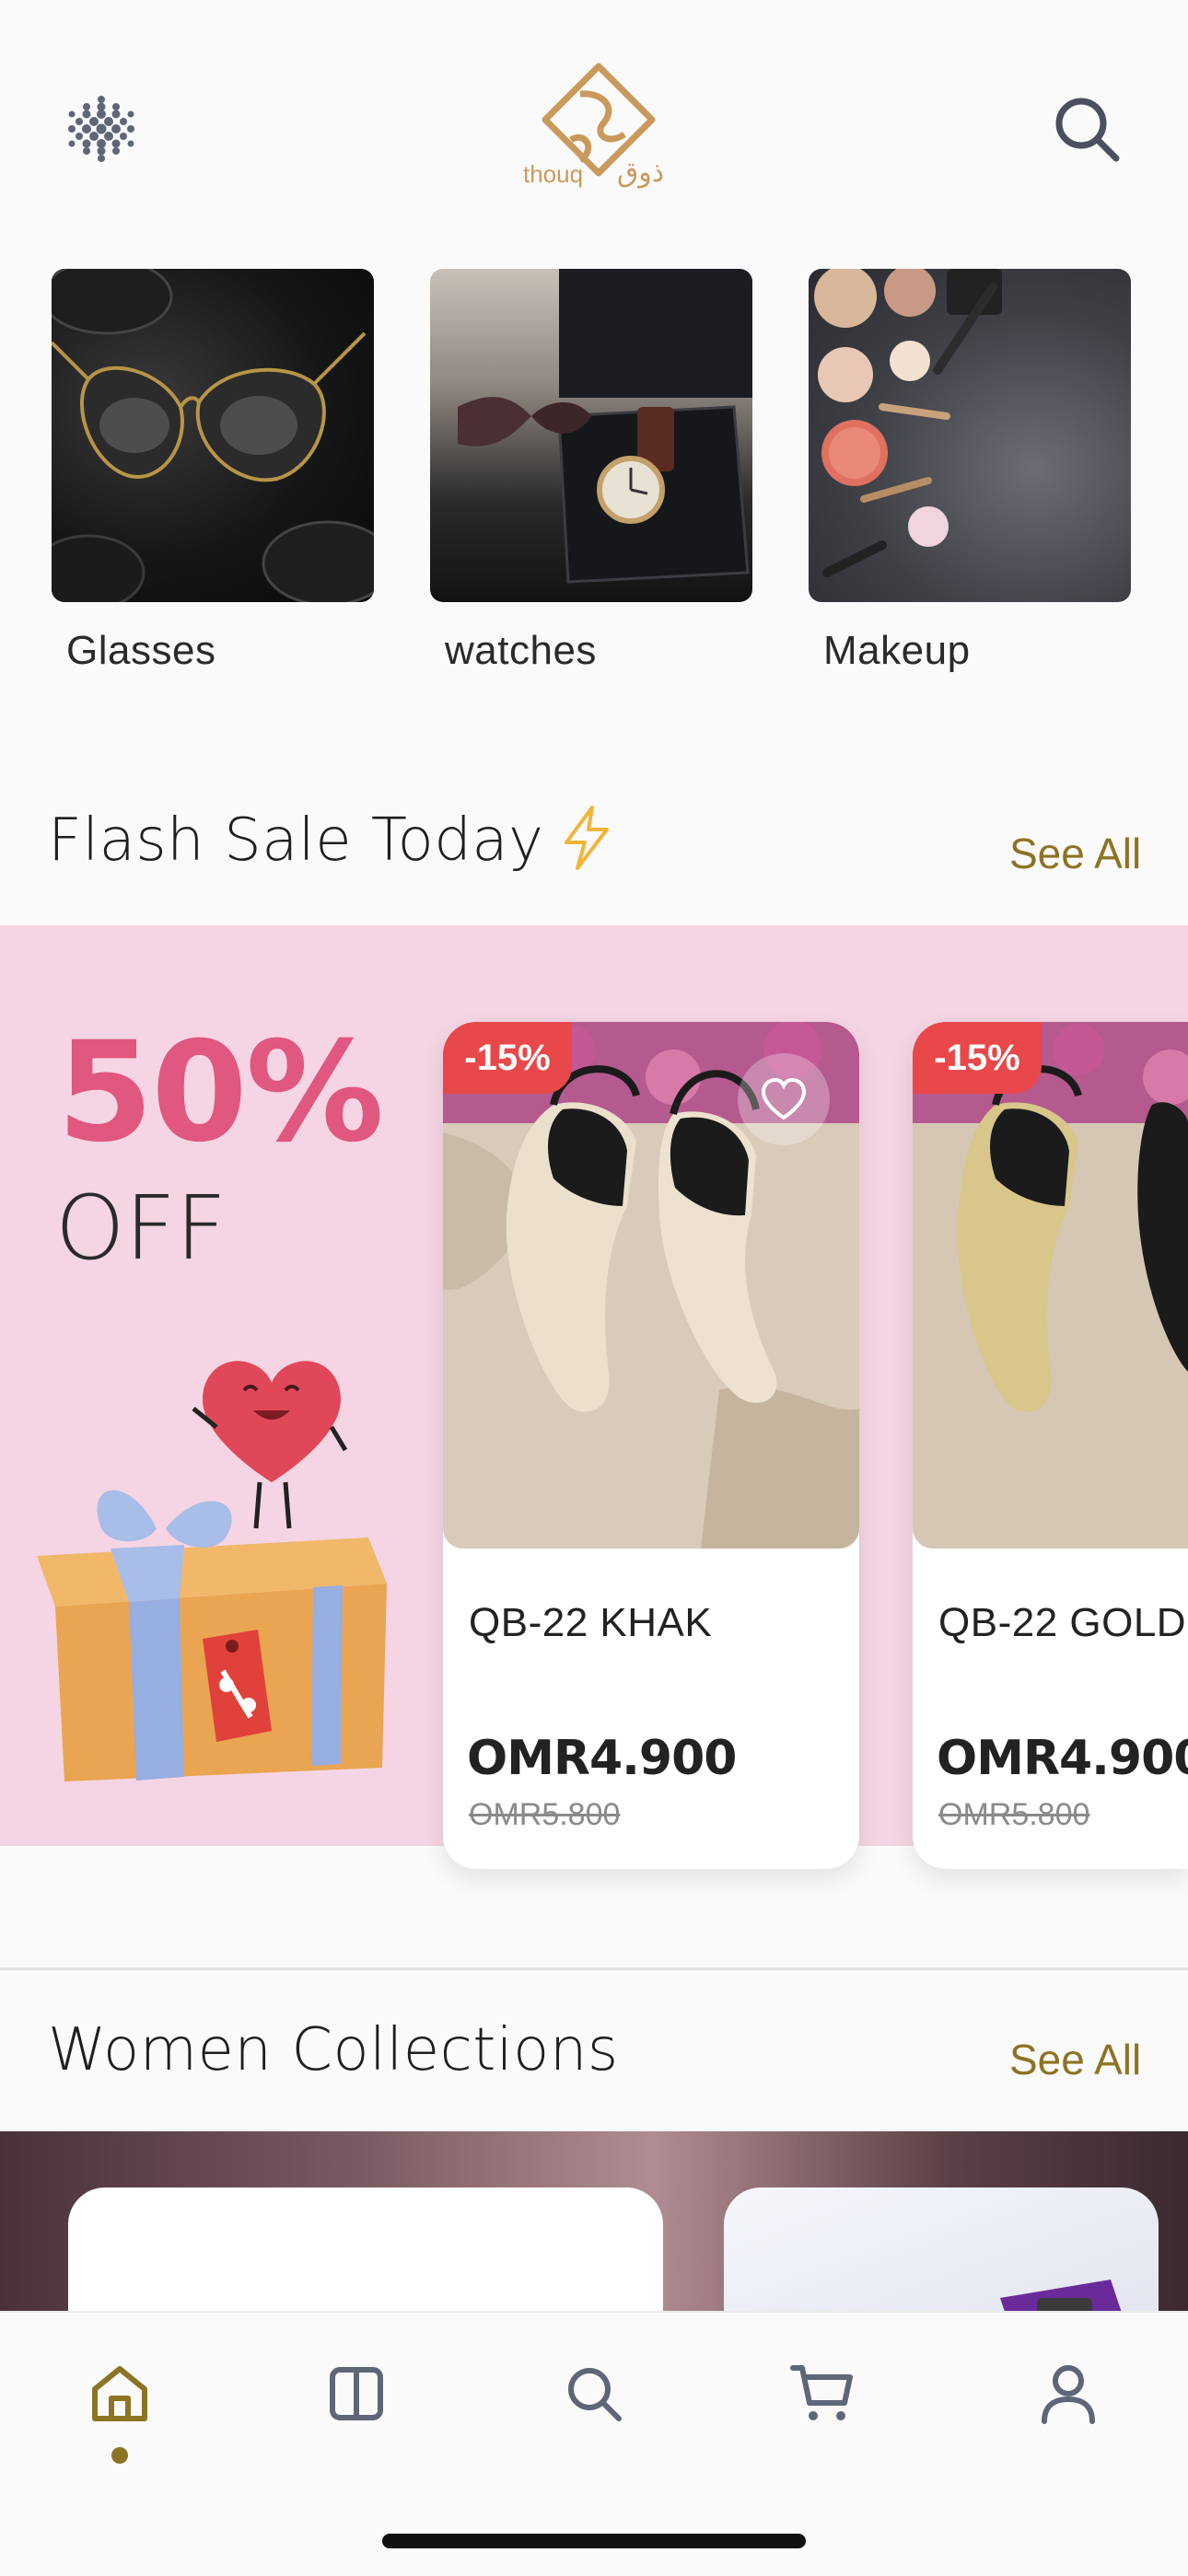 The height and width of the screenshot is (2576, 1188). I want to click on category-watches: watches, so click(591, 471).